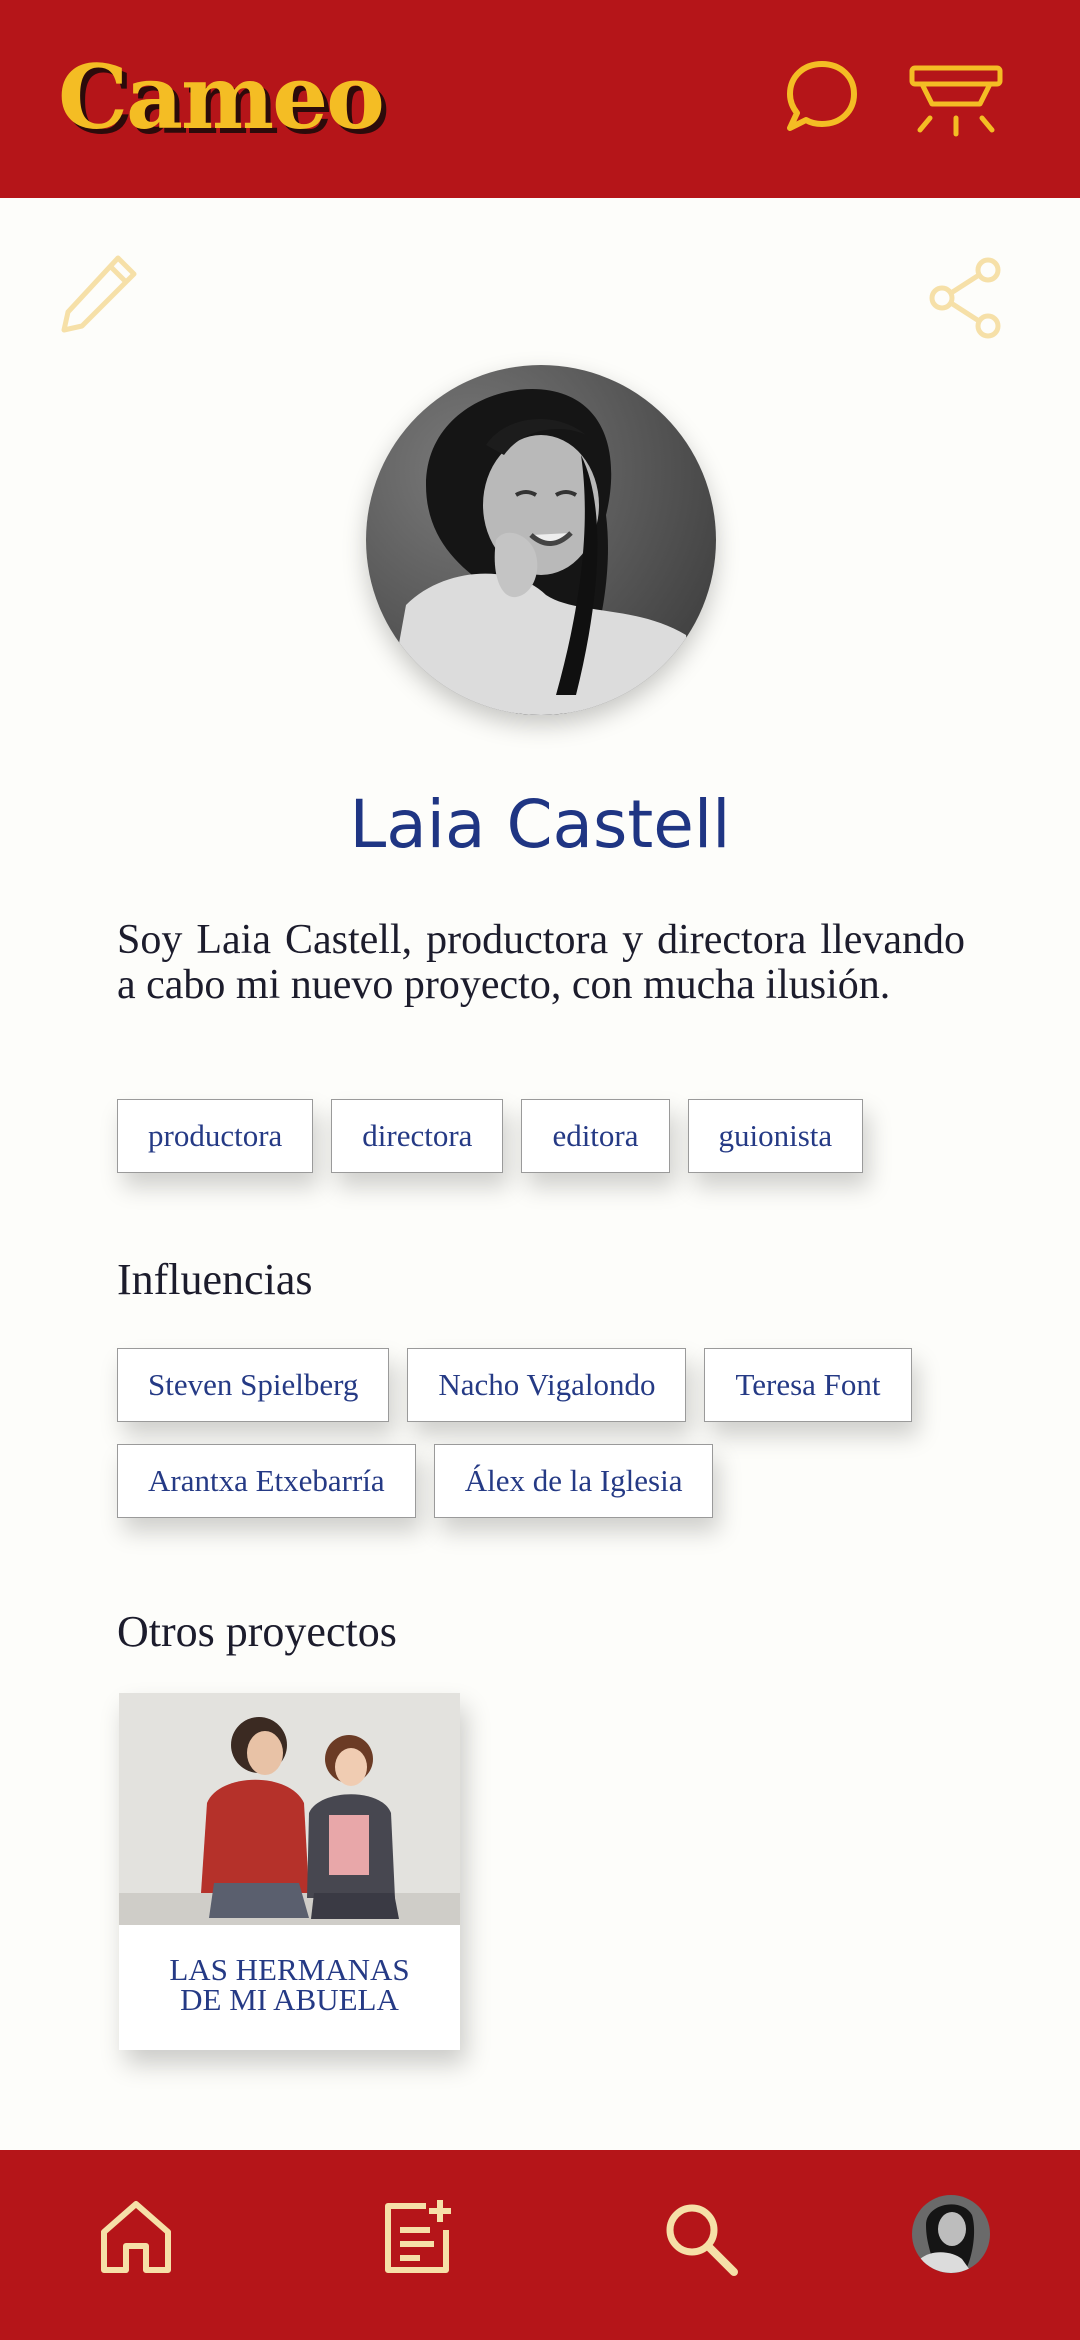  I want to click on top-app-bar: Cameo, so click(540, 99).